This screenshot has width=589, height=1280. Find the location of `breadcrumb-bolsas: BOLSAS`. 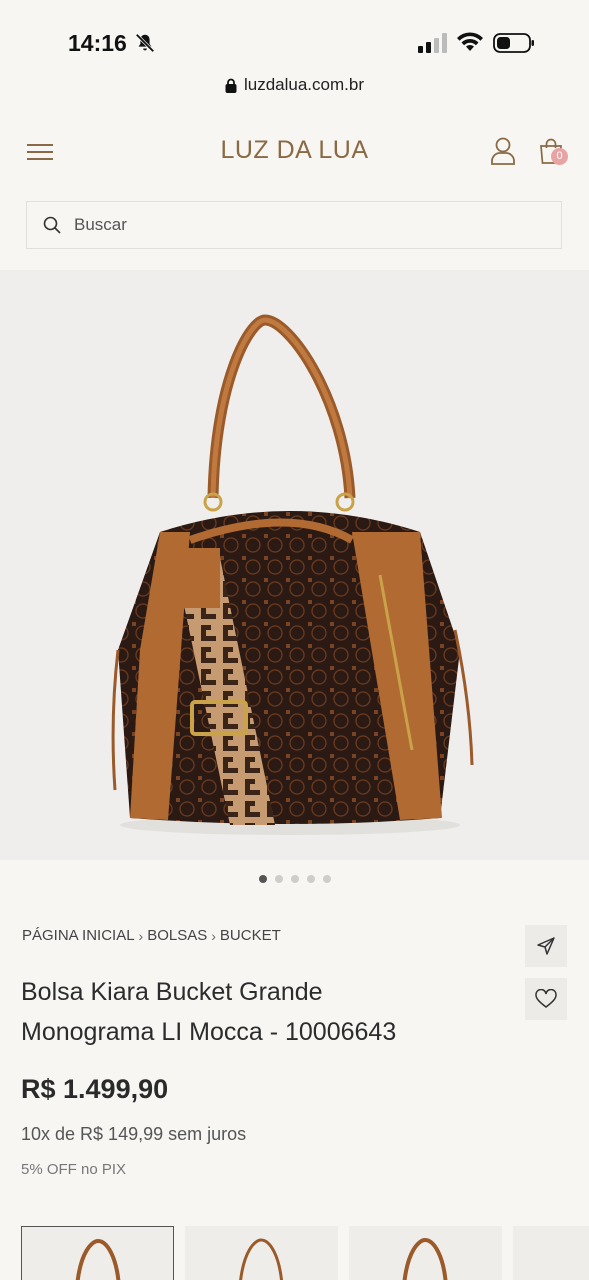

breadcrumb-bolsas: BOLSAS is located at coordinates (177, 935).